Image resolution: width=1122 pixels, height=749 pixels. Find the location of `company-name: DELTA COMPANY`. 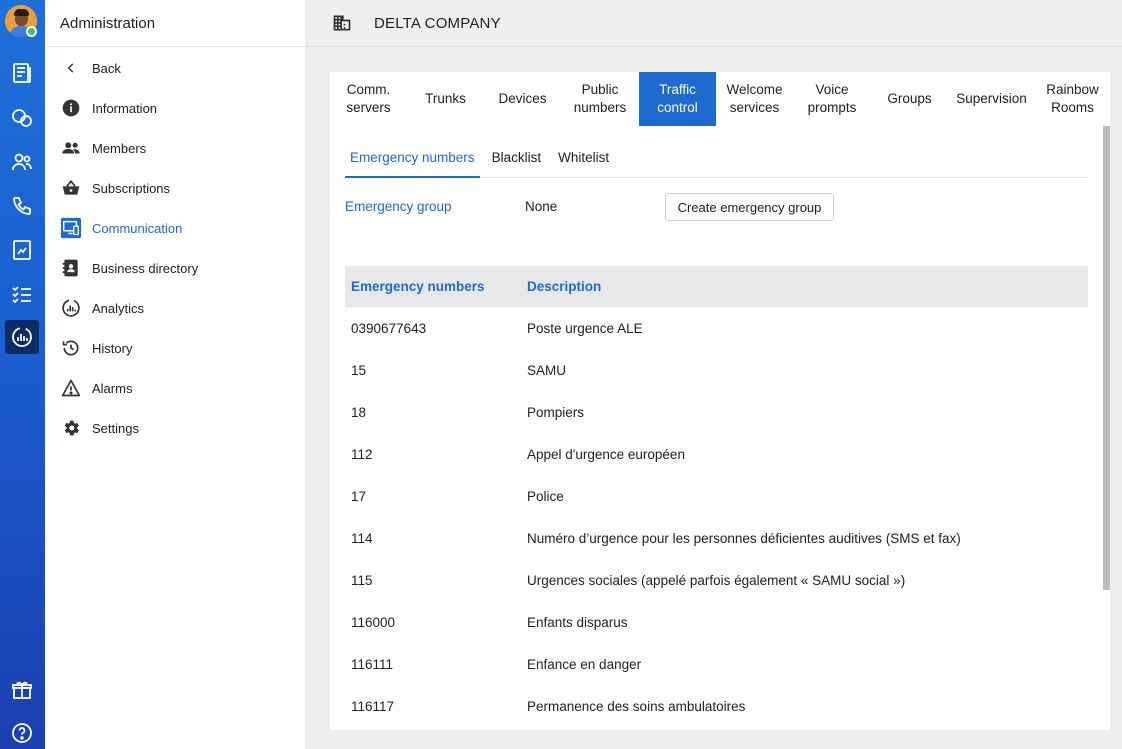

company-name: DELTA COMPANY is located at coordinates (437, 23).